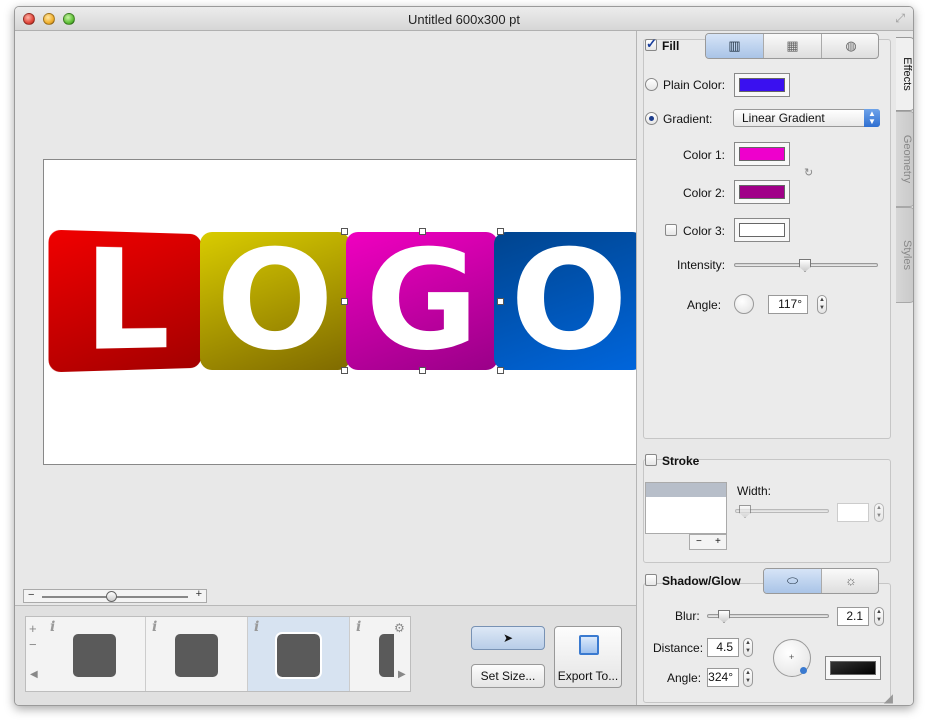  I want to click on shadow-angle-field: 324°, so click(723, 677).